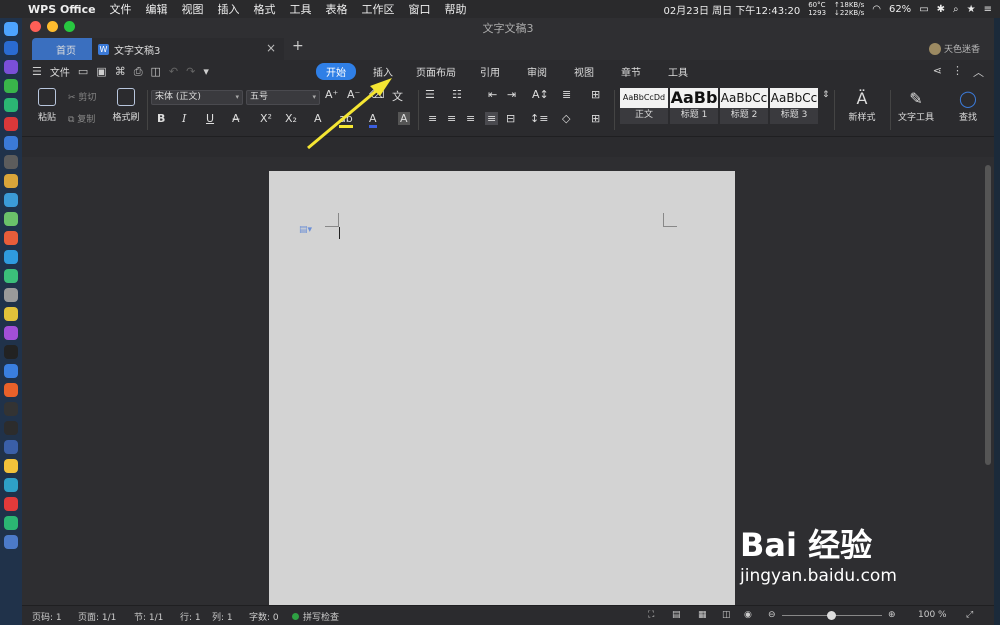  Describe the element at coordinates (954, 48) in the screenshot. I see `user-account: 天色迷香` at that location.